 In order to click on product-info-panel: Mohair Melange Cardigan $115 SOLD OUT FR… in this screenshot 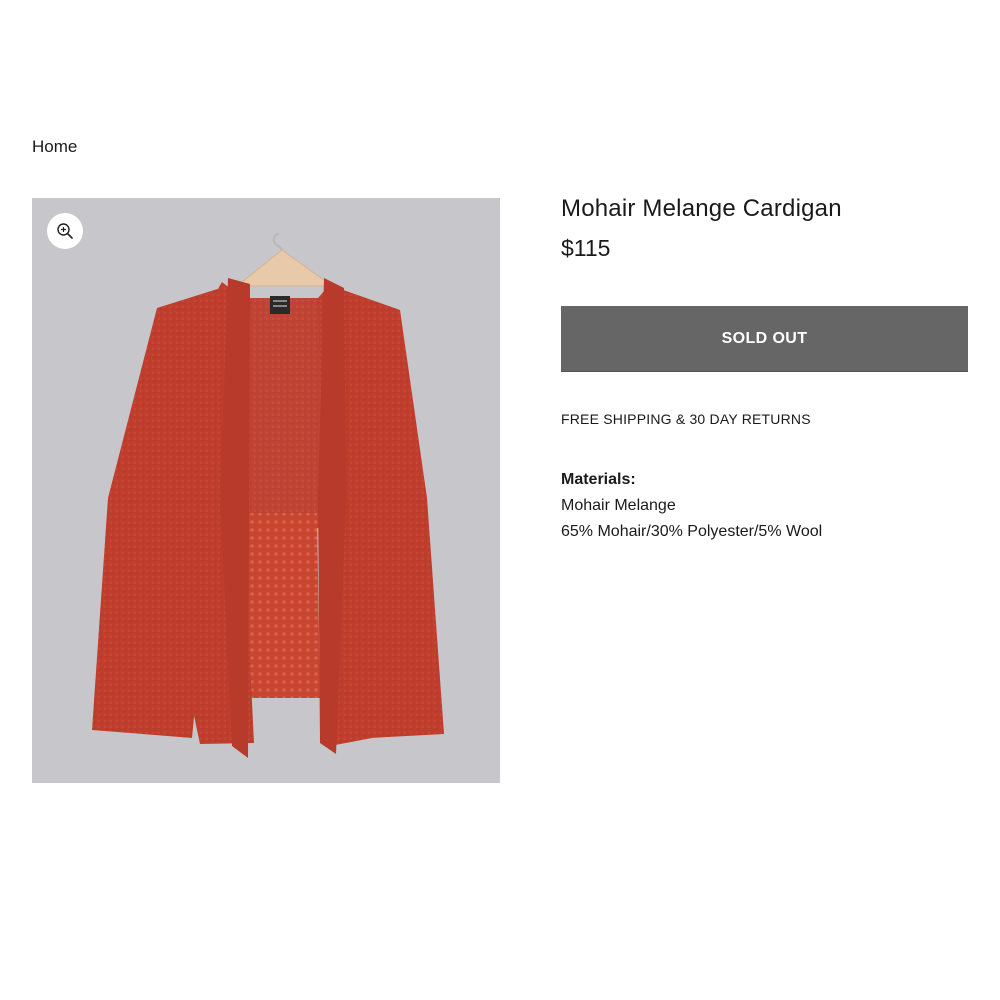, I will do `click(764, 367)`.